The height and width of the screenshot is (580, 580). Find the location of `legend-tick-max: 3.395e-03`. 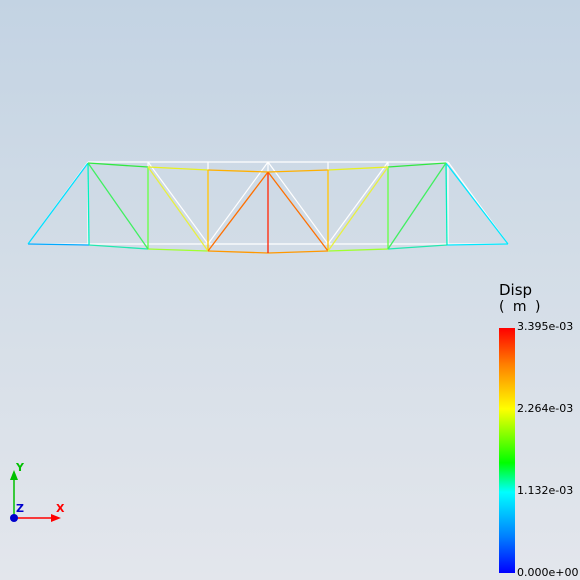

legend-tick-max: 3.395e-03 is located at coordinates (545, 326).